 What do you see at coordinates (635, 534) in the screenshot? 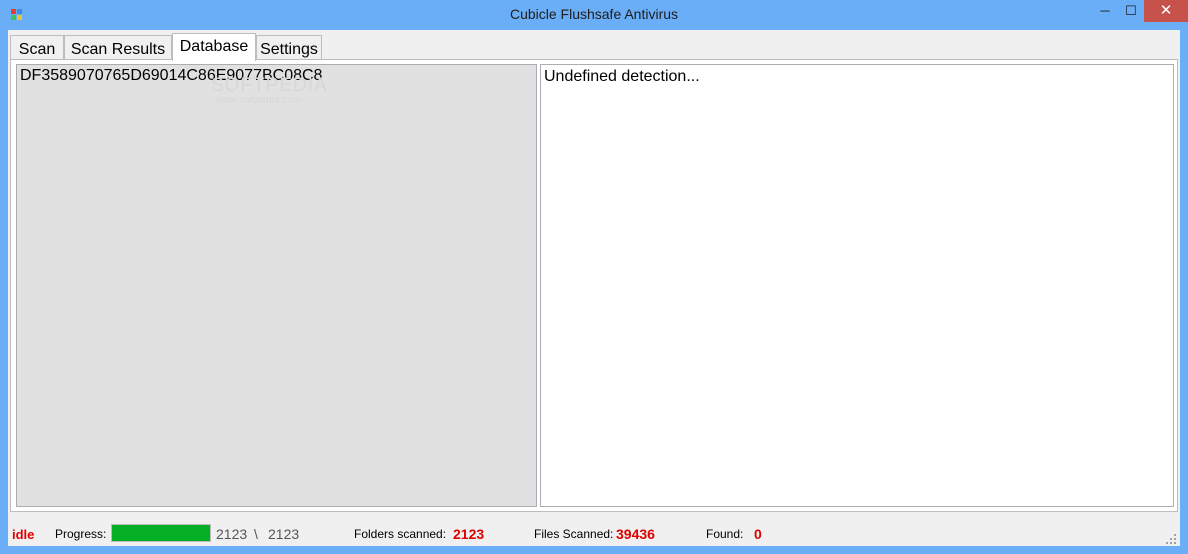
I see `files-scanned-value: 39436` at bounding box center [635, 534].